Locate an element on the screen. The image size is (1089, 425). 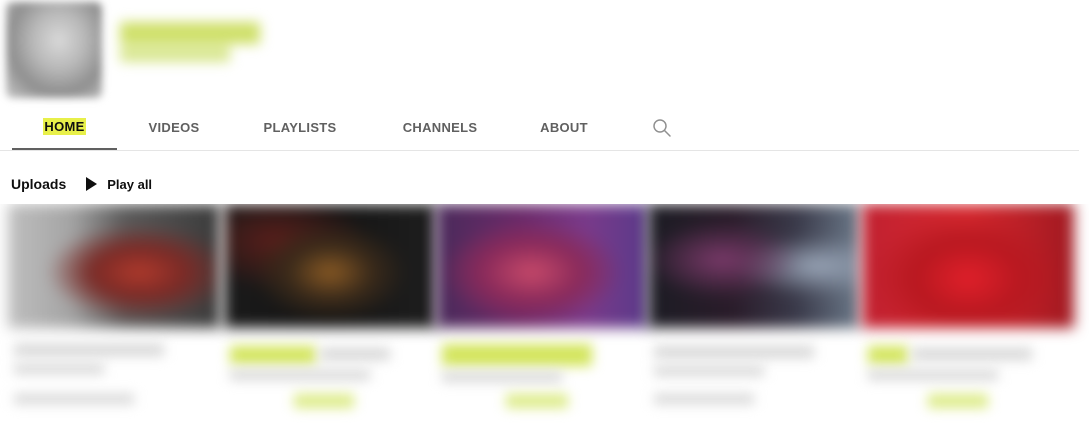
tab-channels: CHANNELS is located at coordinates (440, 127).